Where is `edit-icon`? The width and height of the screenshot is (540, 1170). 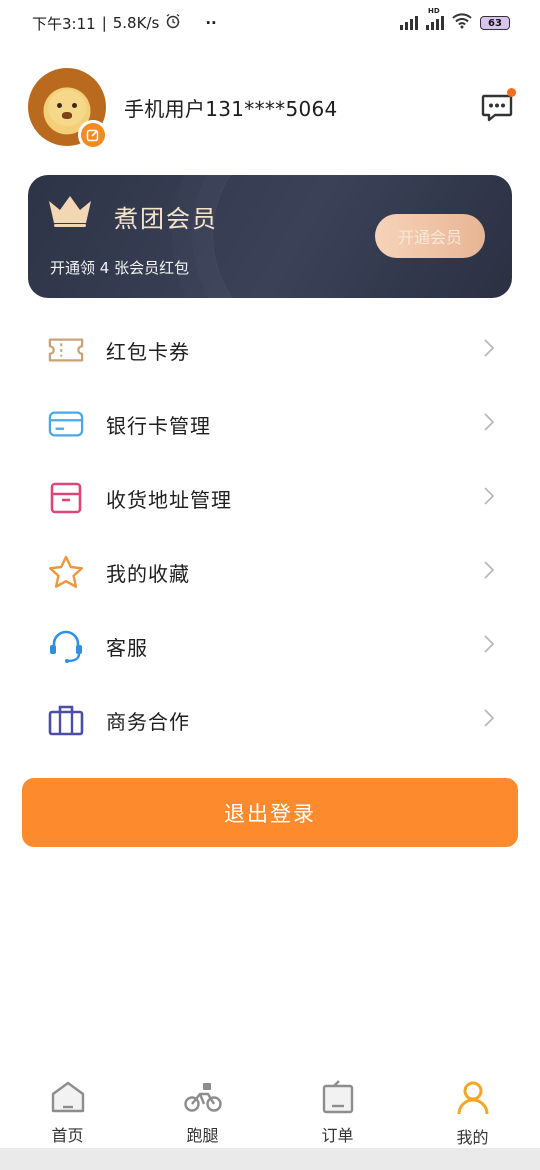
edit-icon is located at coordinates (92, 135).